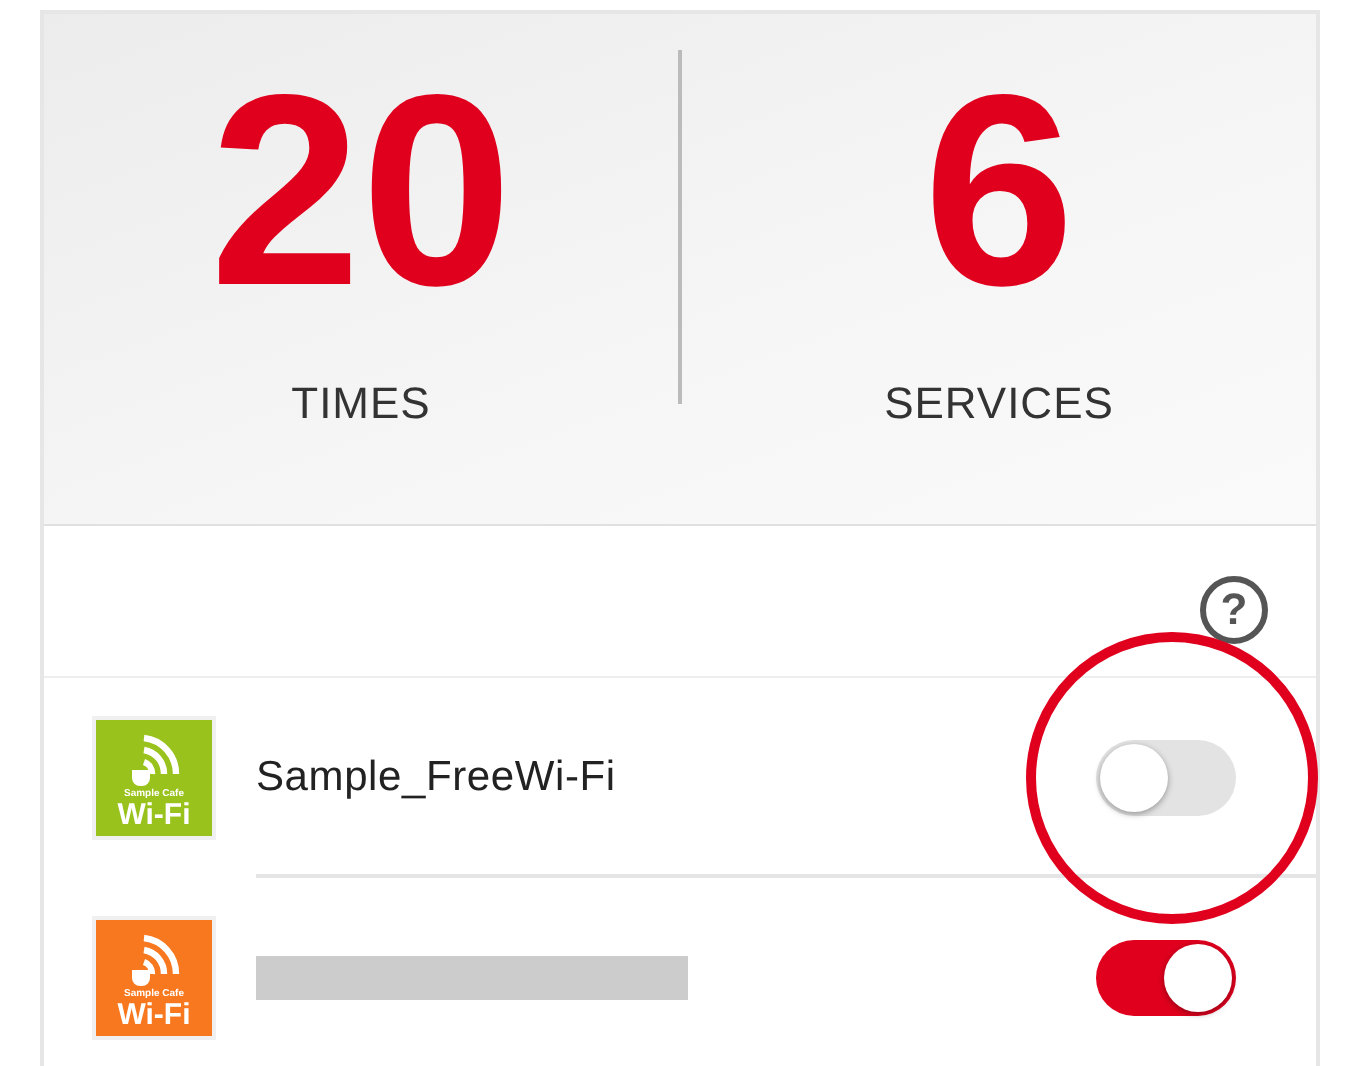 The height and width of the screenshot is (1066, 1360). Describe the element at coordinates (437, 778) in the screenshot. I see `network-name: Sample_FreeWi-Fi` at that location.